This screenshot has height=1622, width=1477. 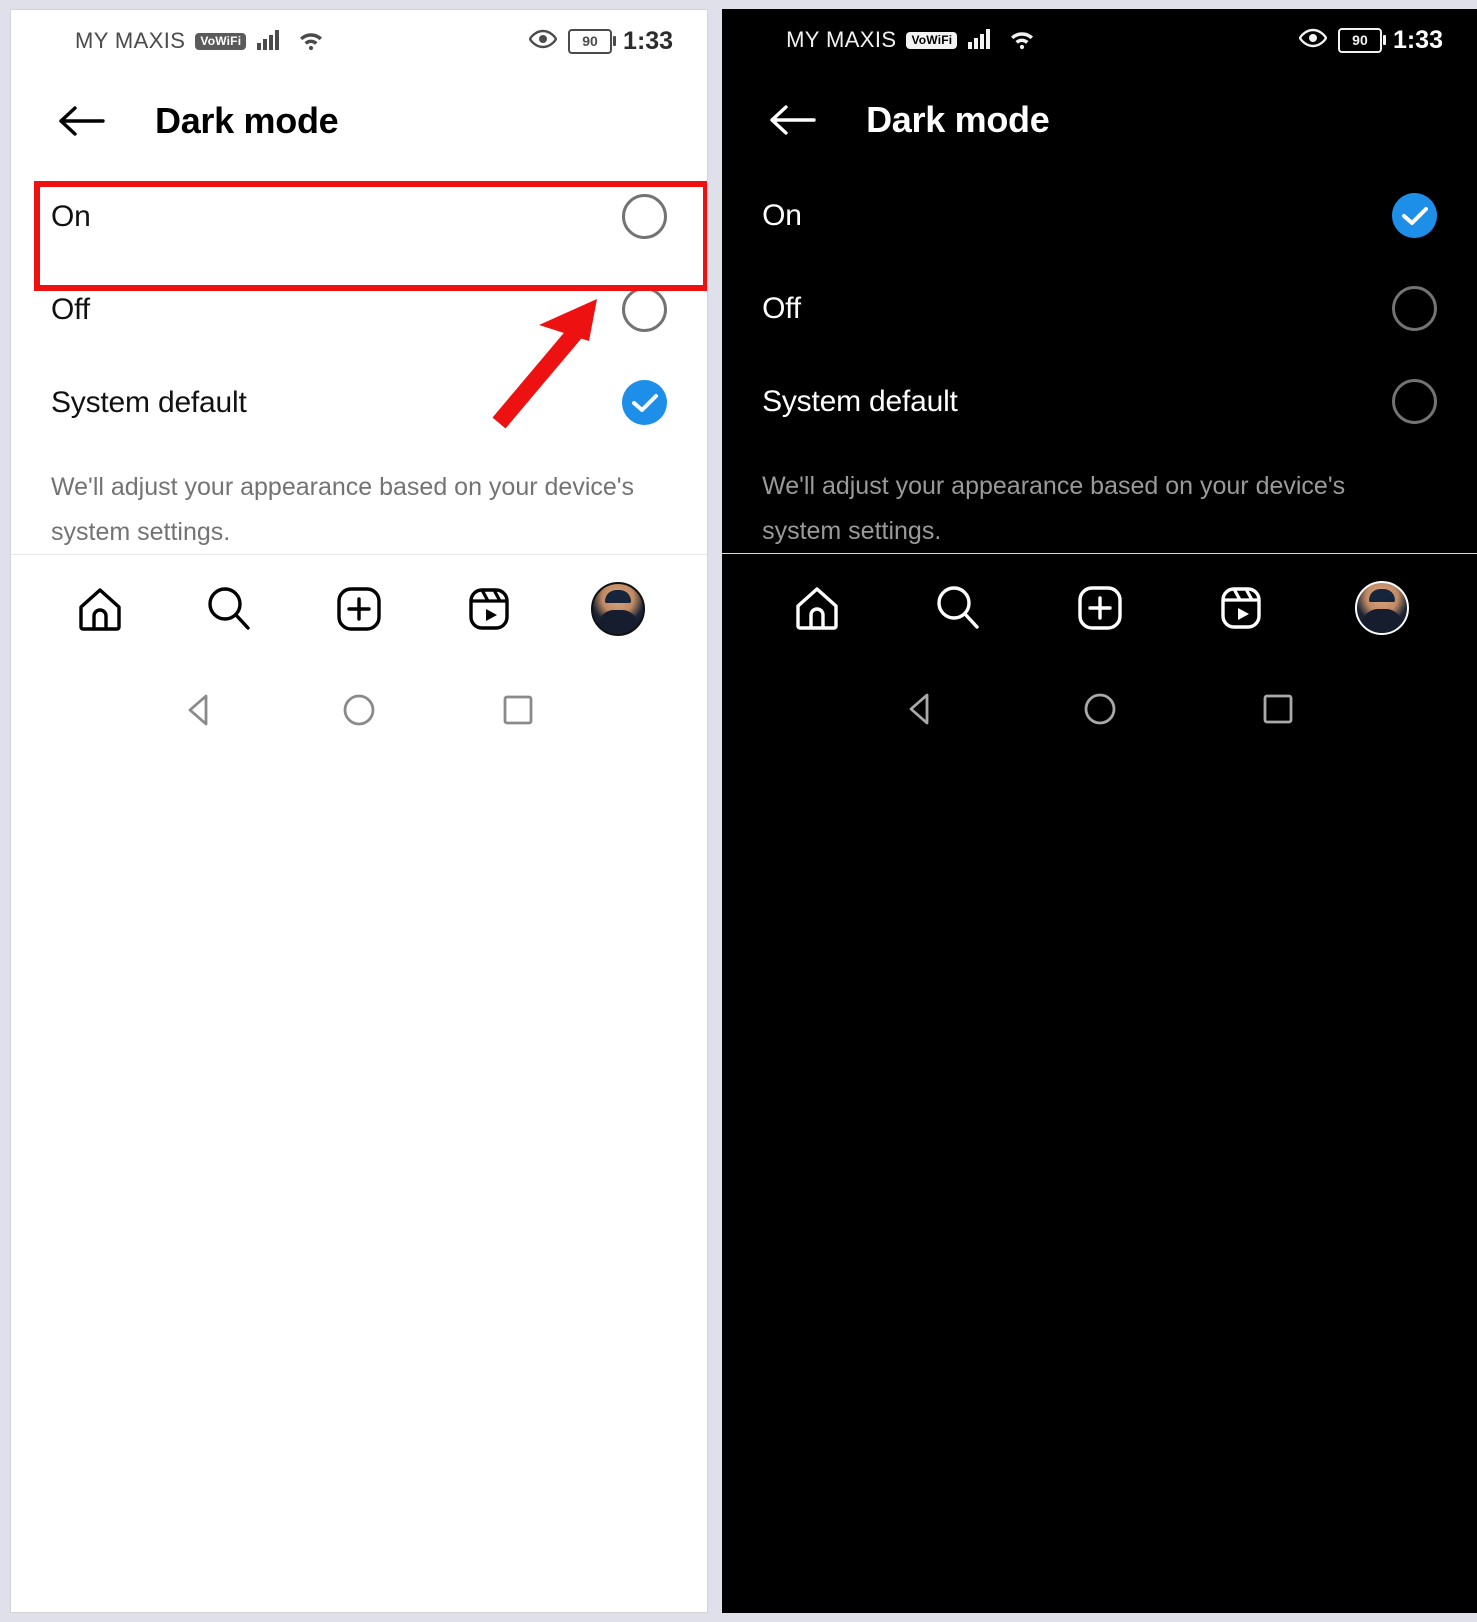 I want to click on panel-divider, so click(x=715, y=811).